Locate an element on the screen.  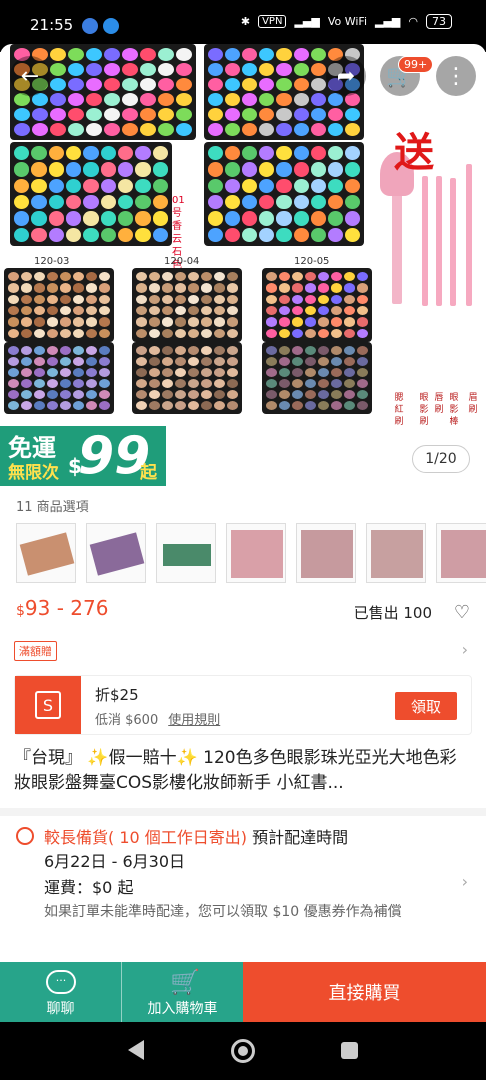
system-nav-bar is located at coordinates (243, 1051).